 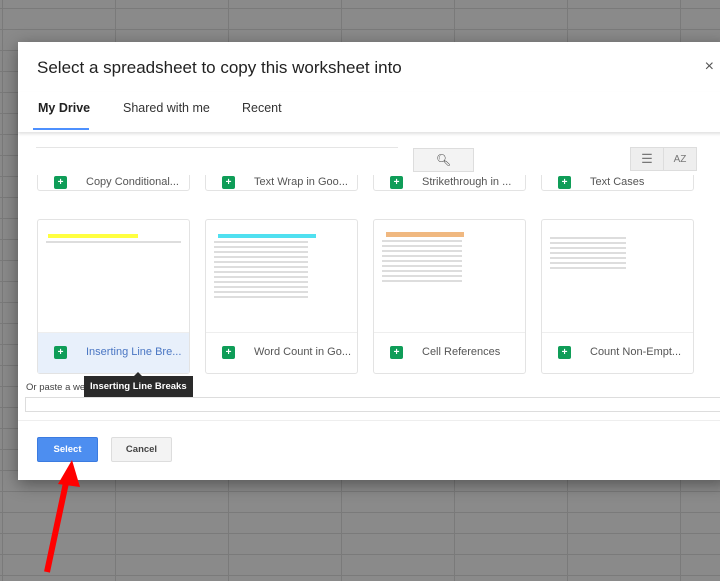 I want to click on red-arrow-annotation, so click(x=62, y=516).